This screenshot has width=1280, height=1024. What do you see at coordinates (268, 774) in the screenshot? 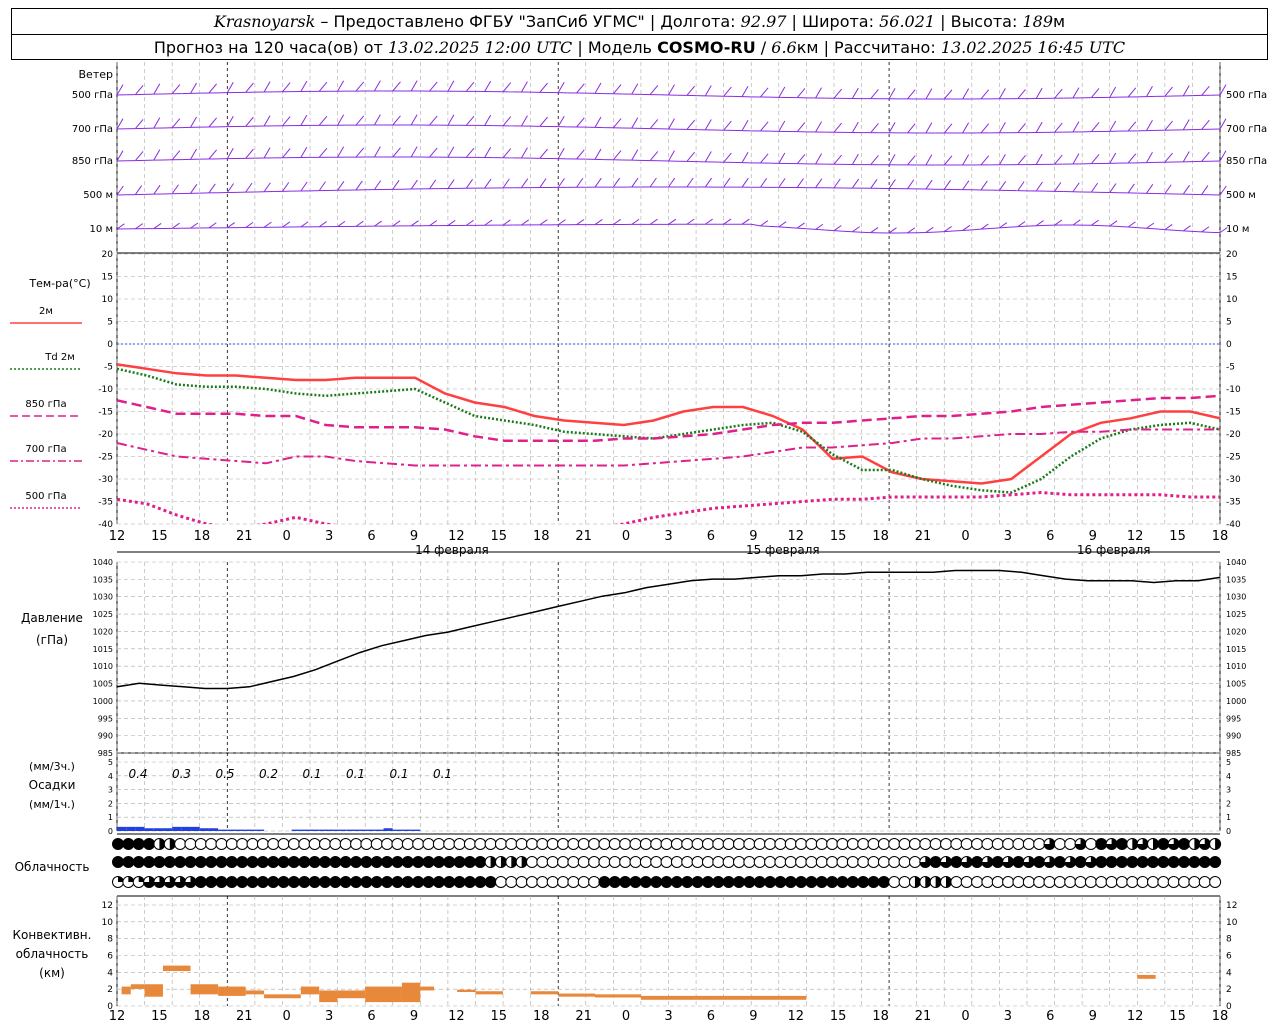
I see `precip-3h-label: 0.2` at bounding box center [268, 774].